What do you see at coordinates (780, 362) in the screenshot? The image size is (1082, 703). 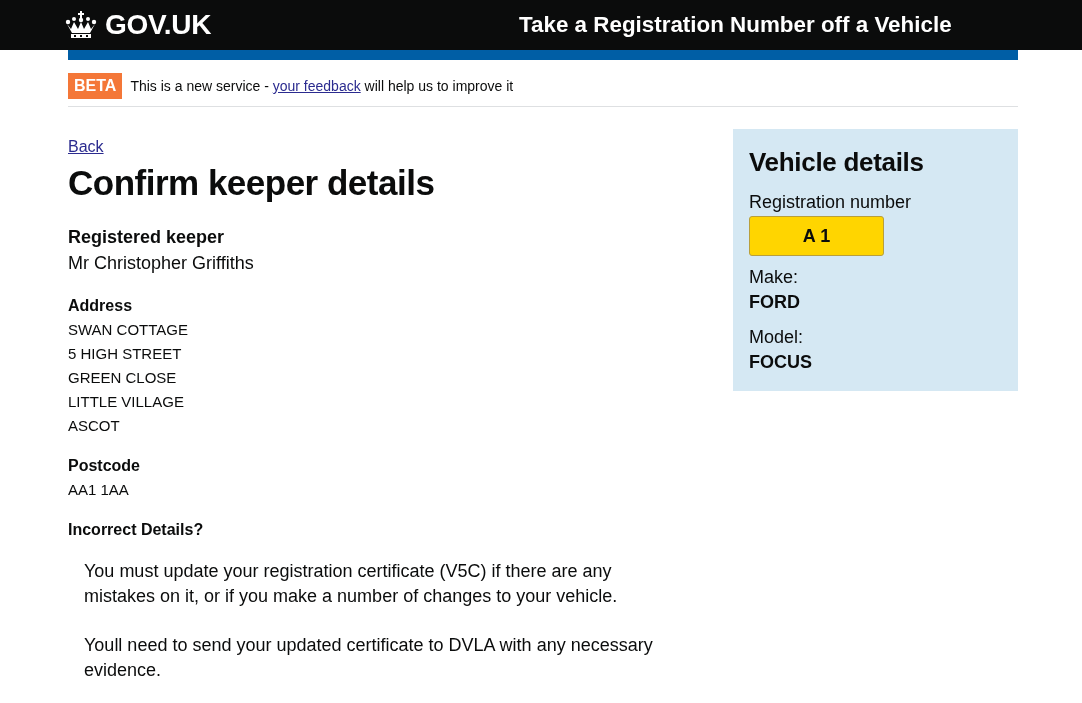 I see `field-value: FOCUS` at bounding box center [780, 362].